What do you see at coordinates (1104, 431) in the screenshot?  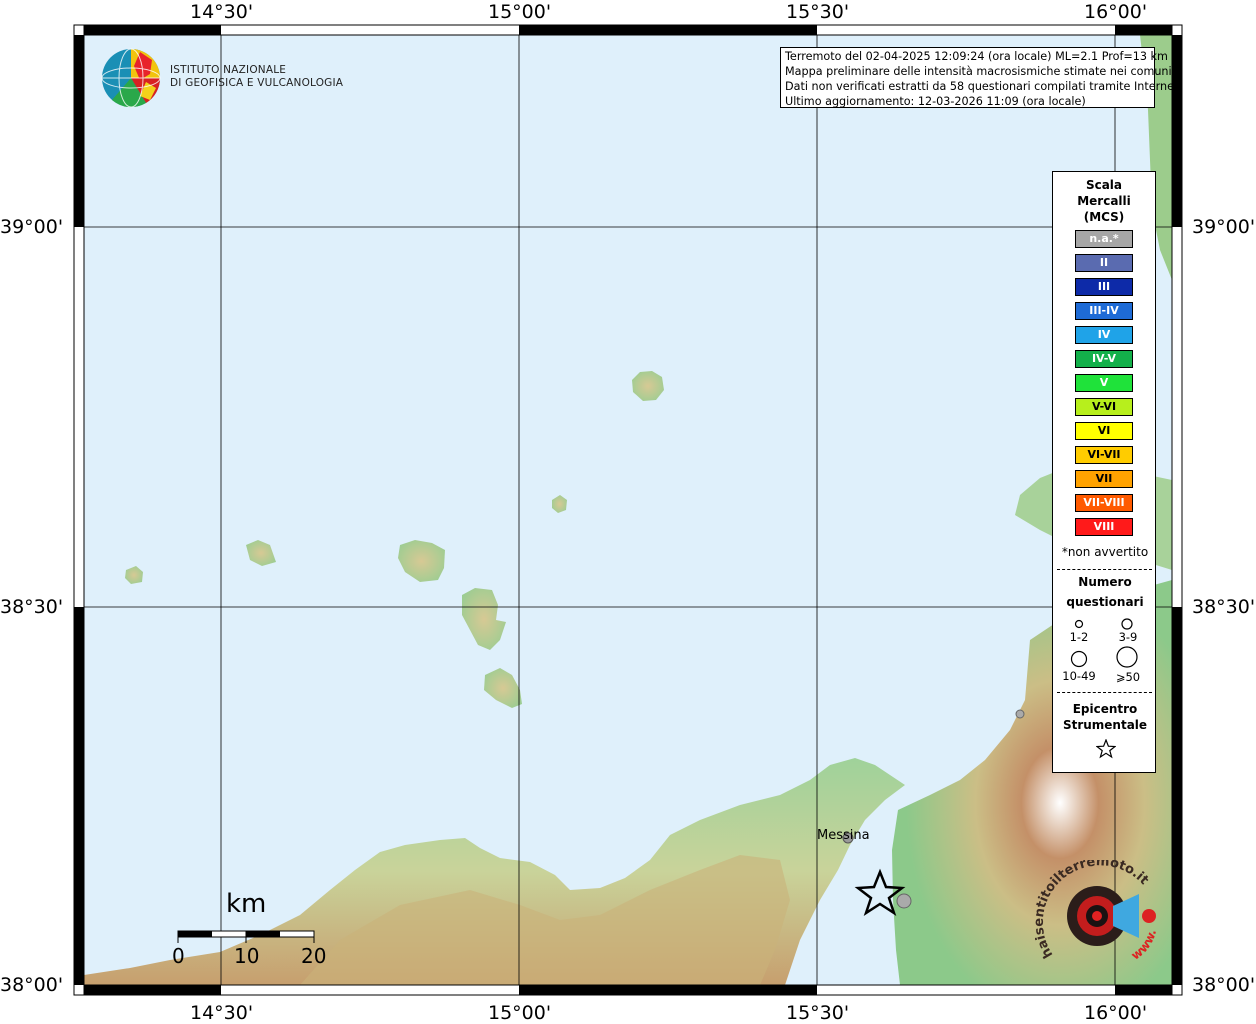 I see `mcs-swatch-8: VI` at bounding box center [1104, 431].